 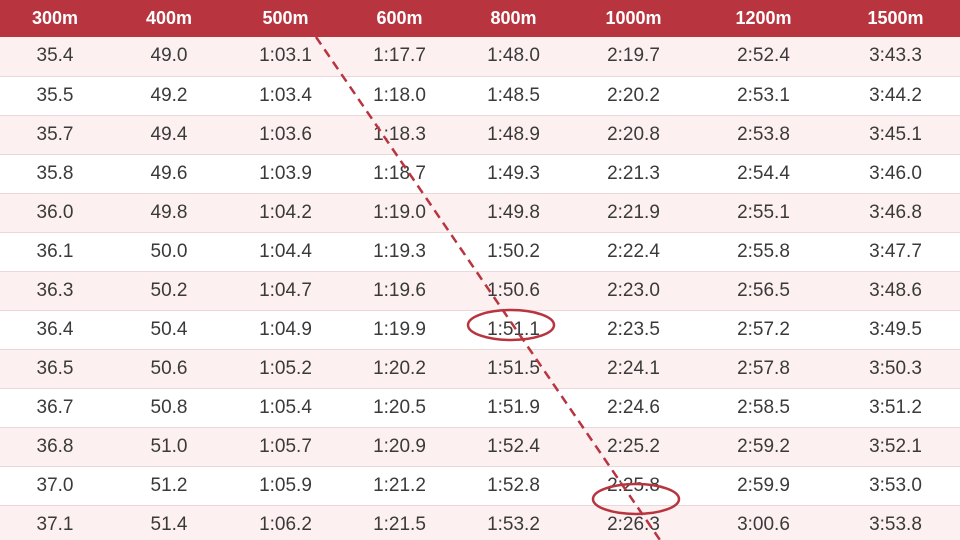 I want to click on table-cell-300m: 37.1, so click(x=55, y=524).